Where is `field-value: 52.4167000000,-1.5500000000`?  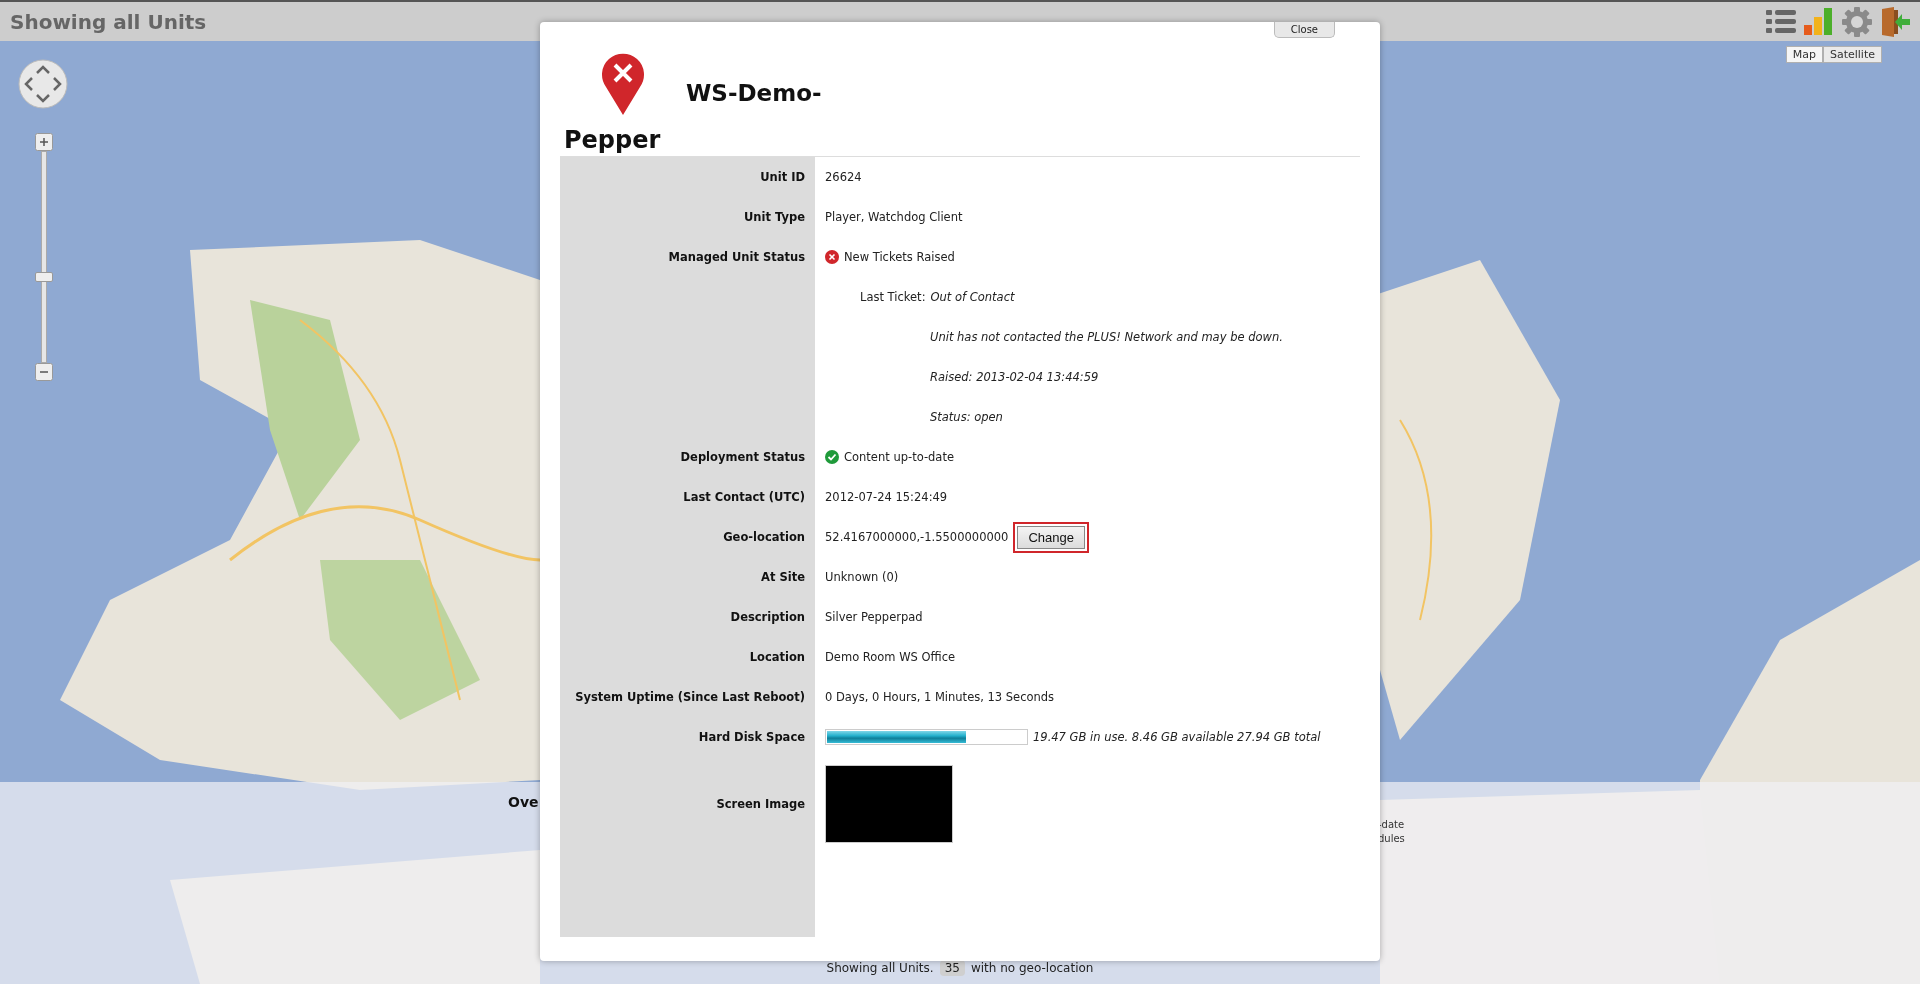 field-value: 52.4167000000,-1.5500000000 is located at coordinates (917, 537).